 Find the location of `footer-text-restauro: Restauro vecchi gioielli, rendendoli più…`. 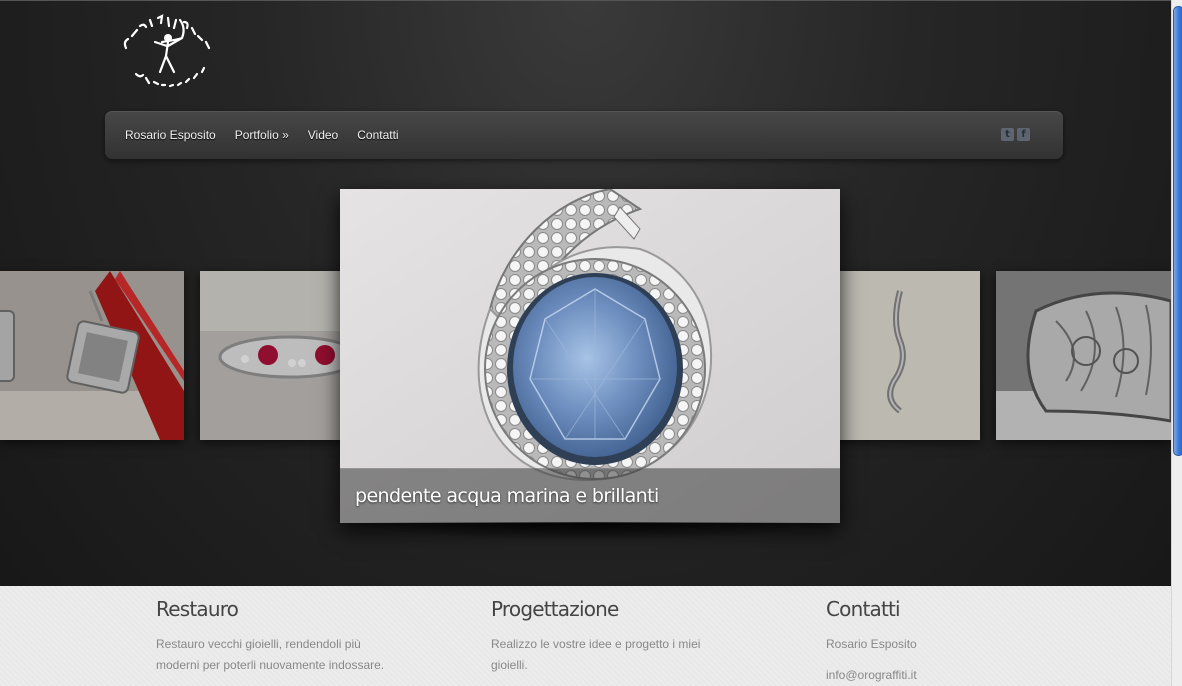

footer-text-restauro: Restauro vecchi gioielli, rendendoli più… is located at coordinates (286, 655).